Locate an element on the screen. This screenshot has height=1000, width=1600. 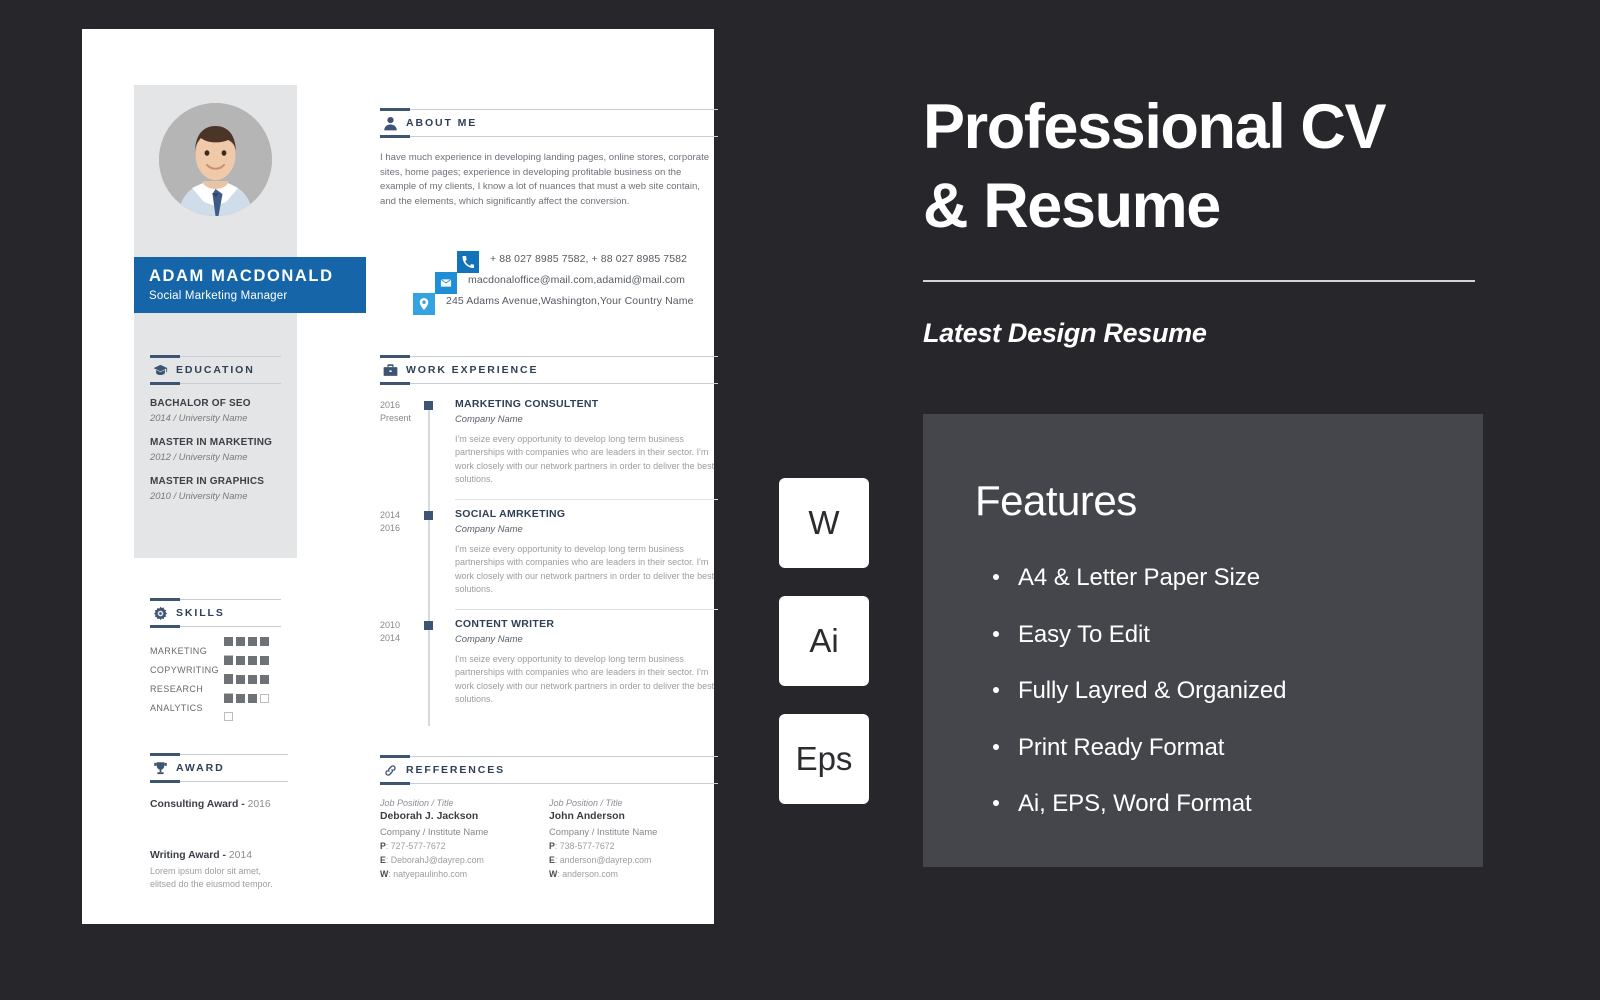
feature-item: Print Ready Format is located at coordinates (1228, 748).